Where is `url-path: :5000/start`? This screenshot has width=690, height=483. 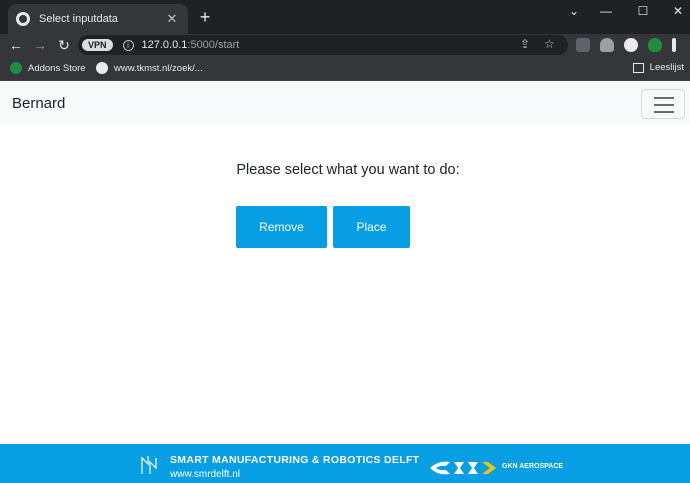 url-path: :5000/start is located at coordinates (213, 45).